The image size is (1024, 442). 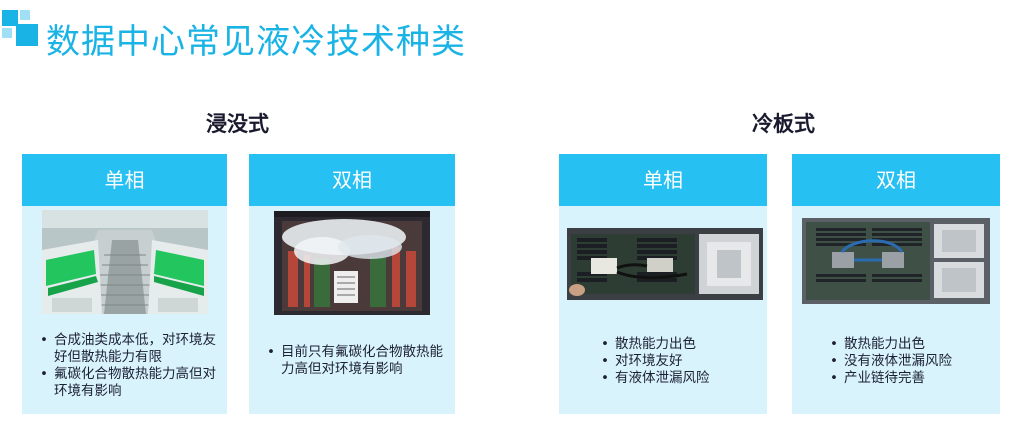 What do you see at coordinates (913, 378) in the screenshot?
I see `list-item: 产业链待完善` at bounding box center [913, 378].